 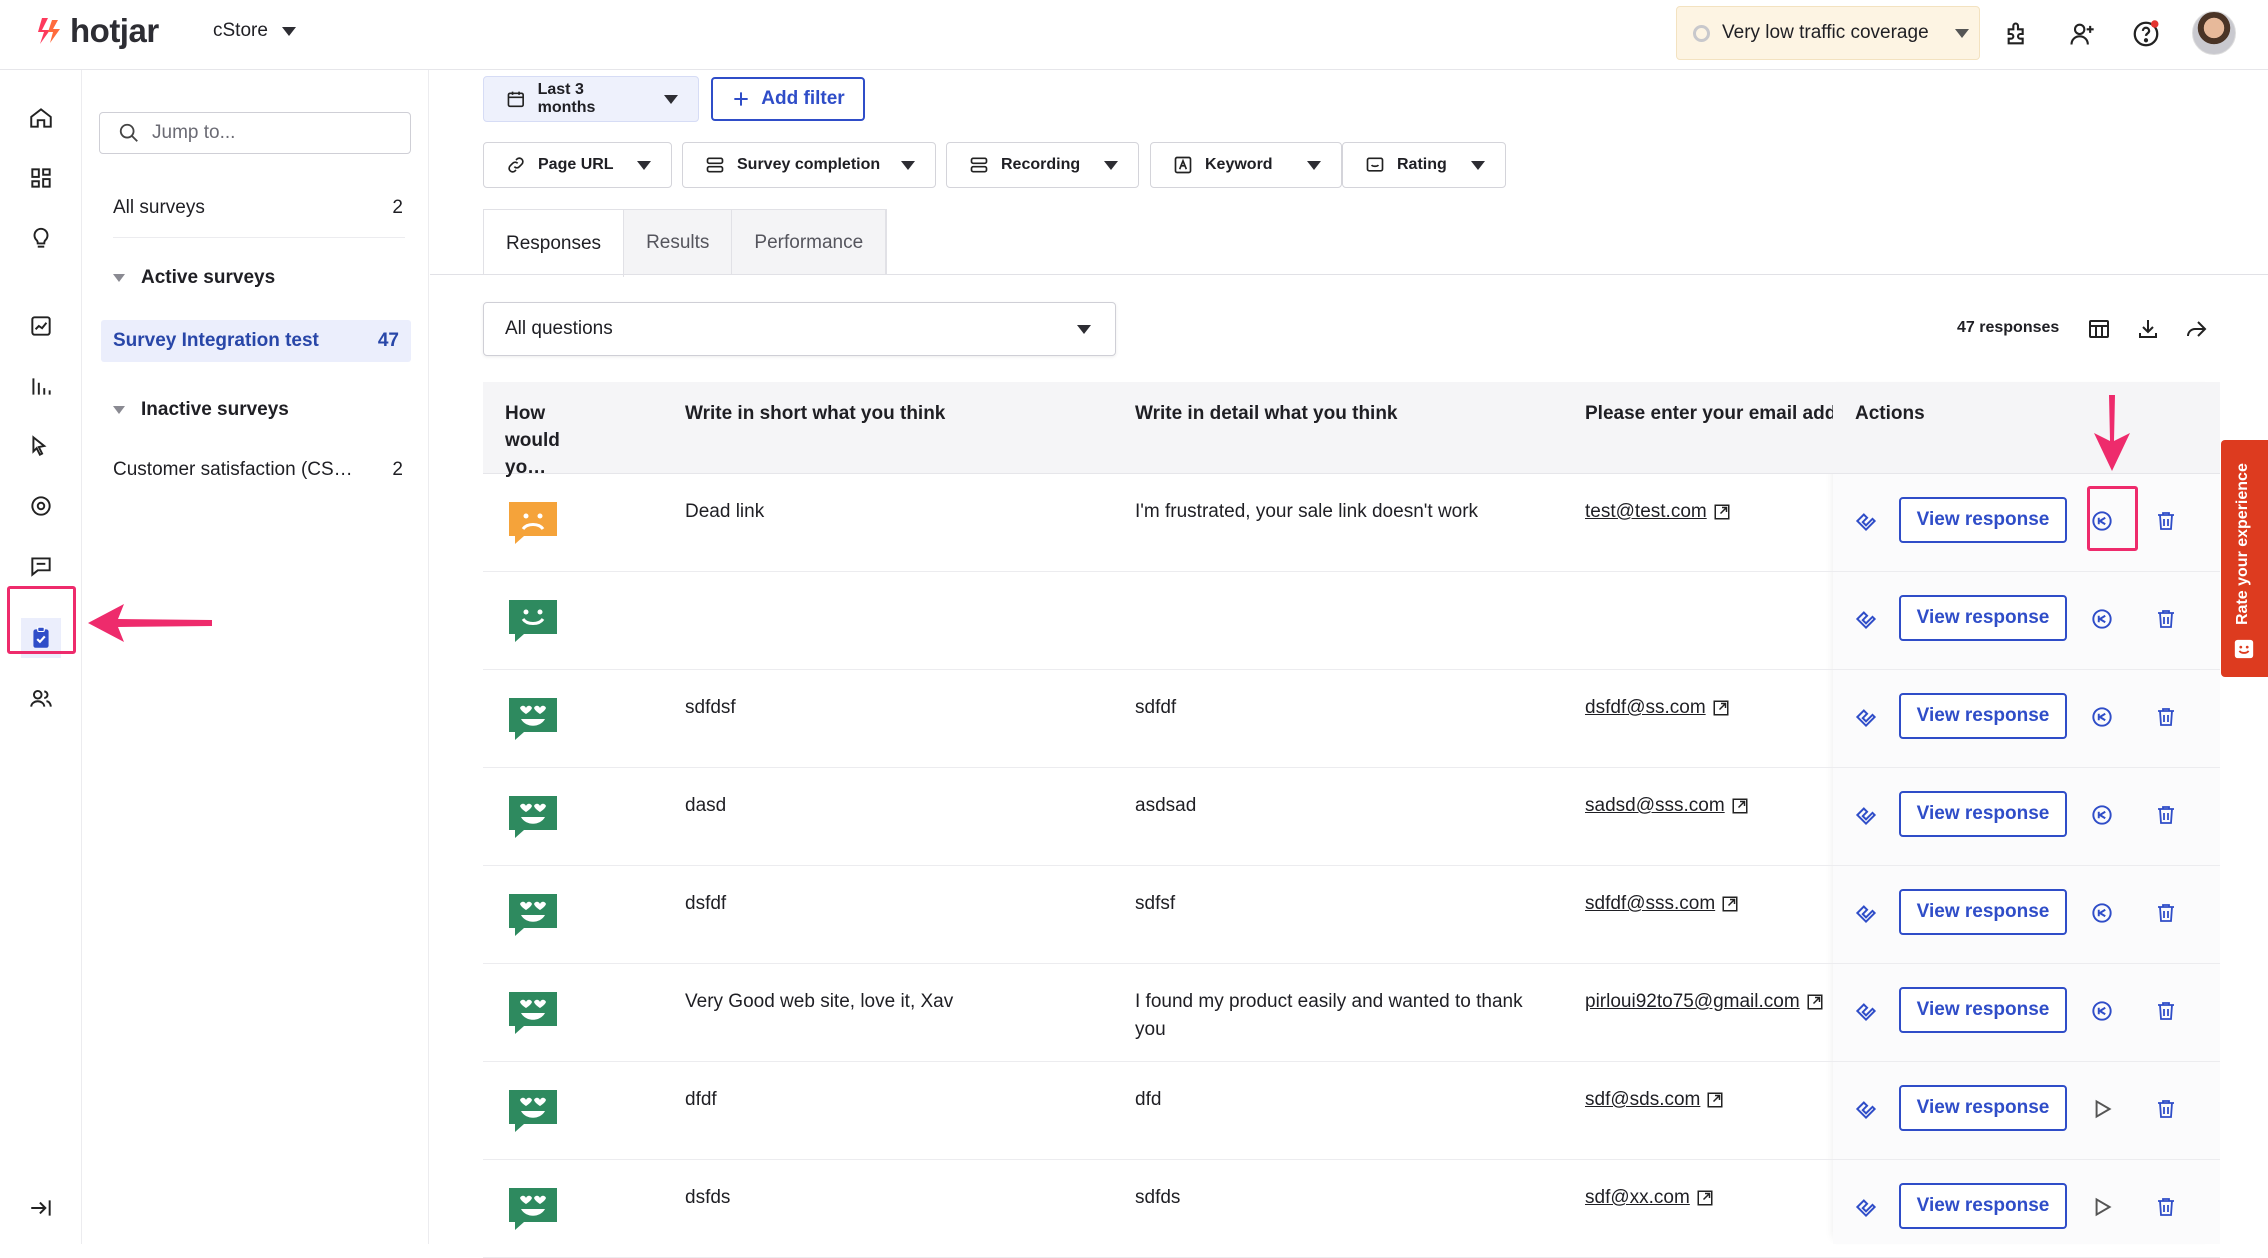 What do you see at coordinates (258, 470) in the screenshot?
I see `sidebar-item-customer-satisfaction: Customer satisfaction (CS… 2` at bounding box center [258, 470].